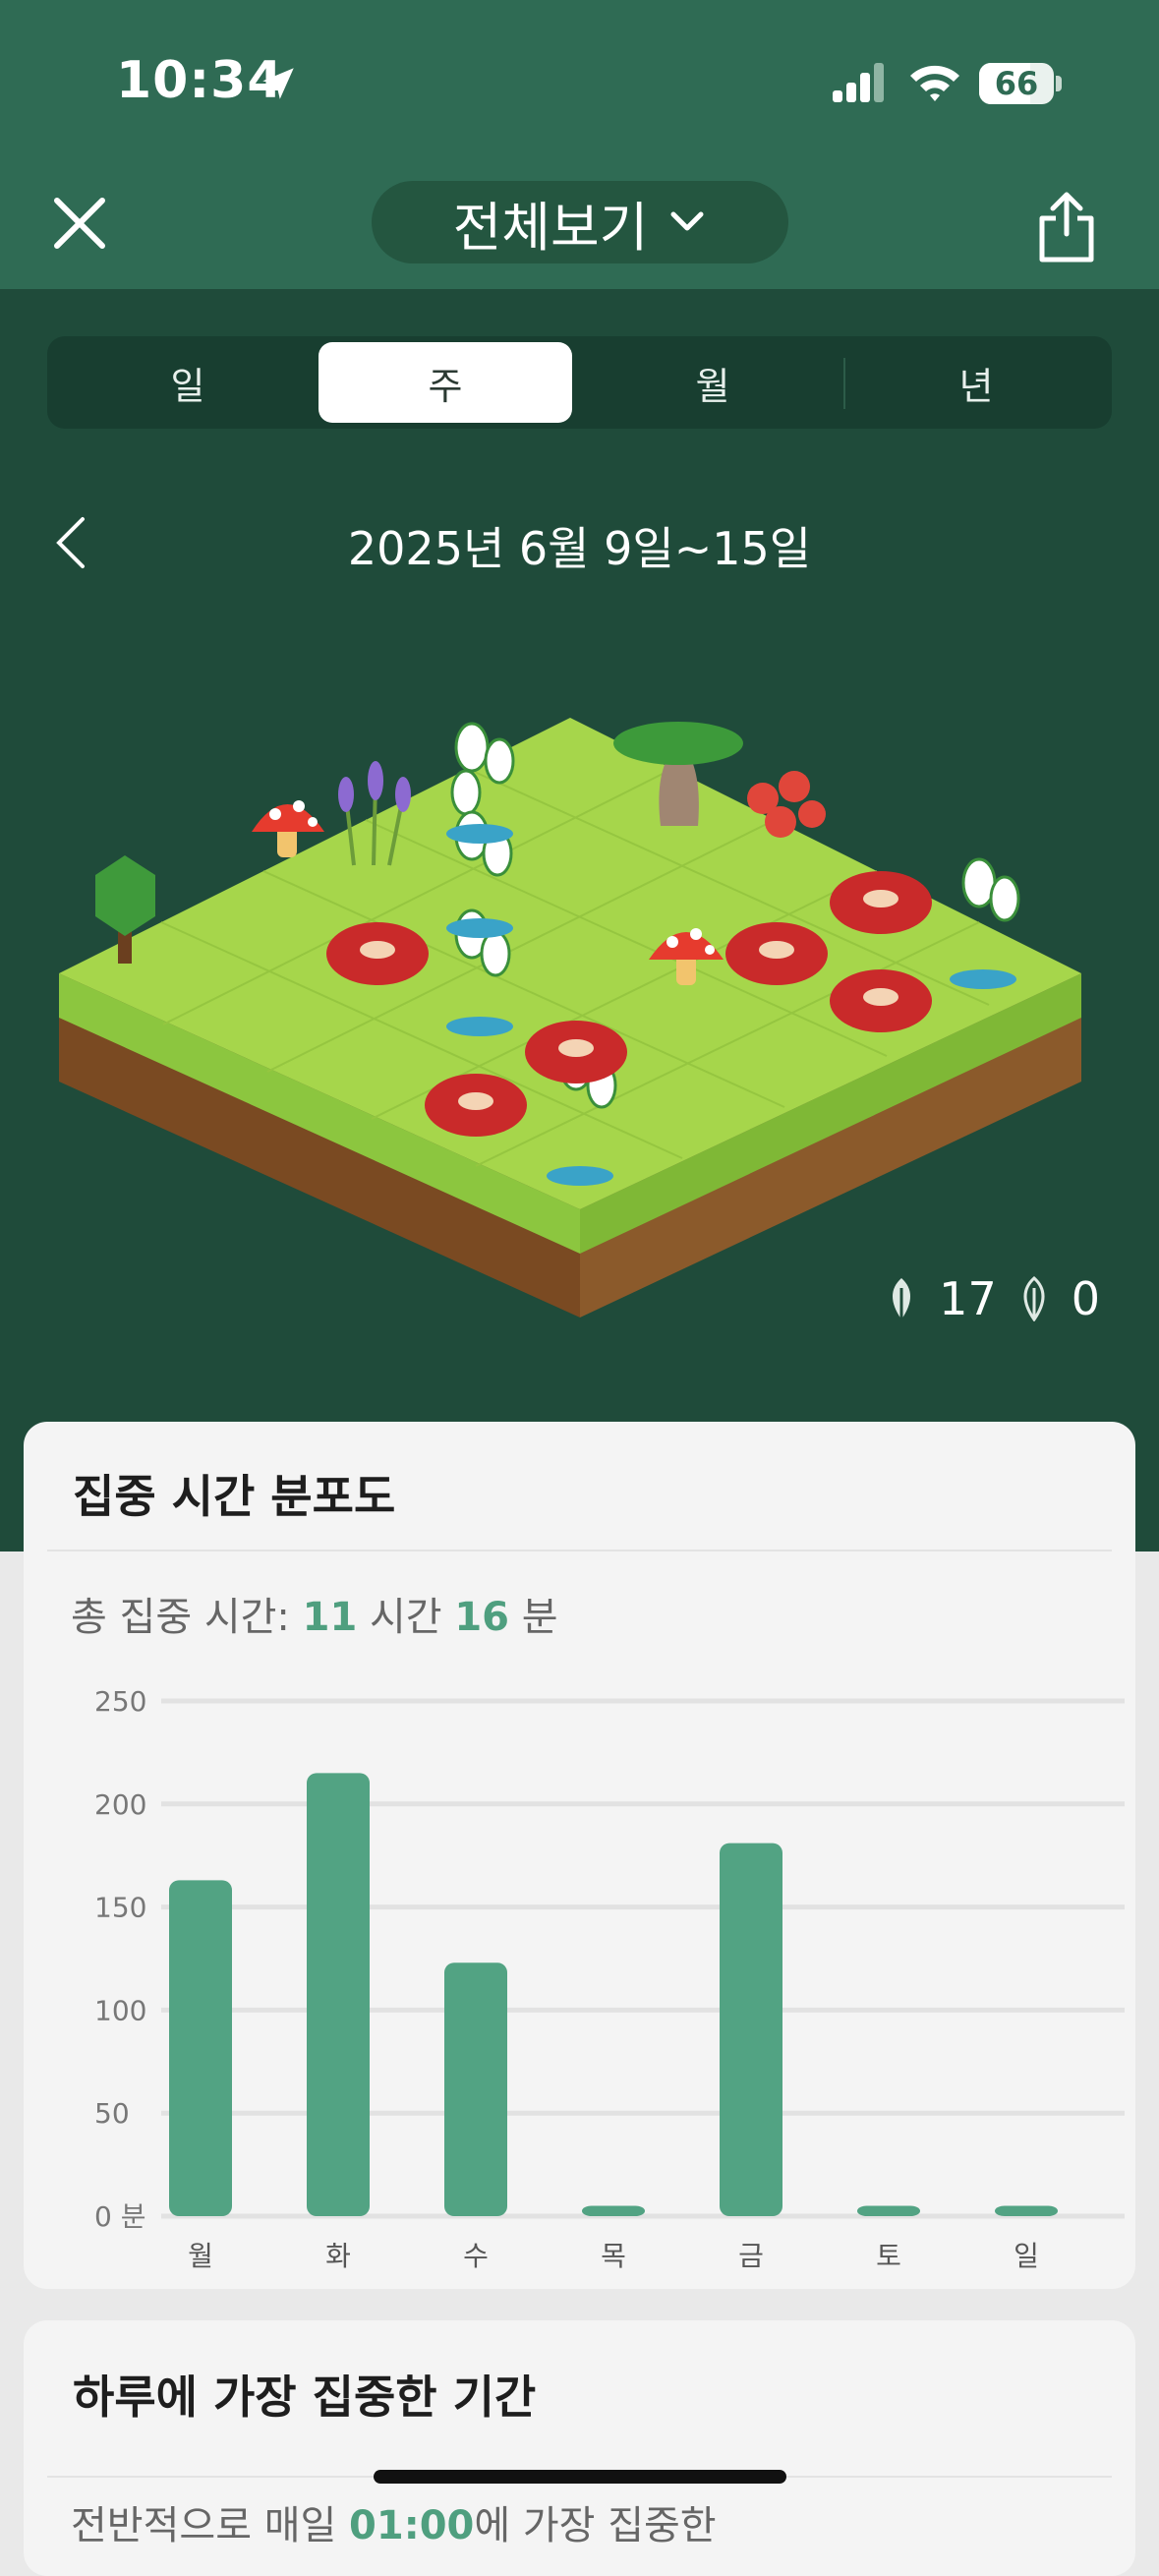 Image resolution: width=1159 pixels, height=2576 pixels. What do you see at coordinates (112, 2113) in the screenshot?
I see `y-tick-label: 50` at bounding box center [112, 2113].